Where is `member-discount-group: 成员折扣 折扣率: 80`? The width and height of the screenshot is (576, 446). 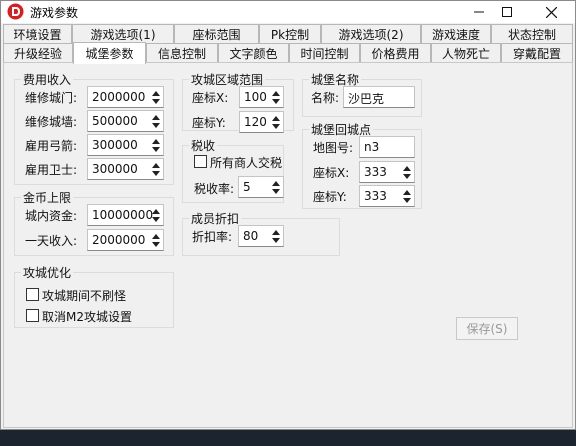 member-discount-group: 成员折扣 折扣率: 80 is located at coordinates (261, 233).